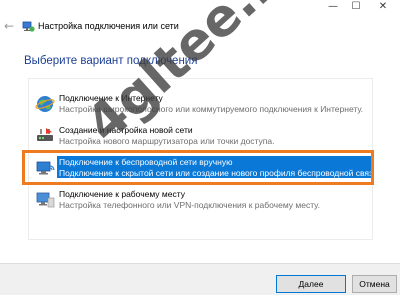 The image size is (400, 295). What do you see at coordinates (122, 194) in the screenshot?
I see `option-title: Подключение к рабочему месту` at bounding box center [122, 194].